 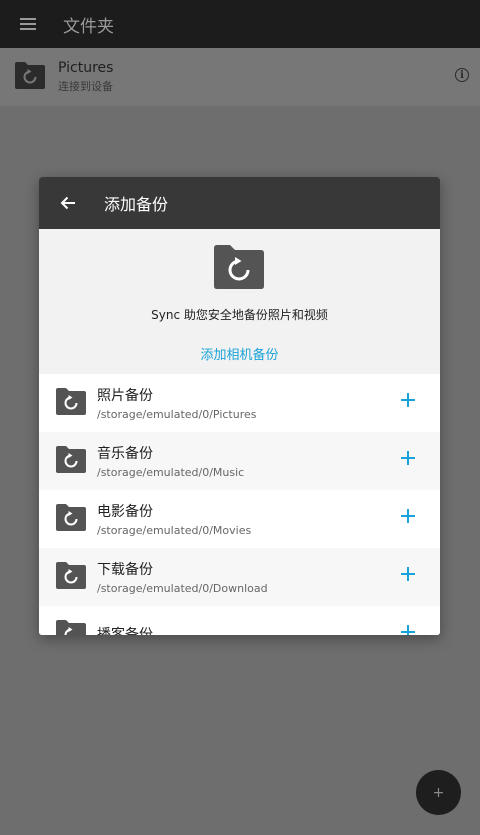 What do you see at coordinates (125, 512) in the screenshot?
I see `item-name: 电影备份` at bounding box center [125, 512].